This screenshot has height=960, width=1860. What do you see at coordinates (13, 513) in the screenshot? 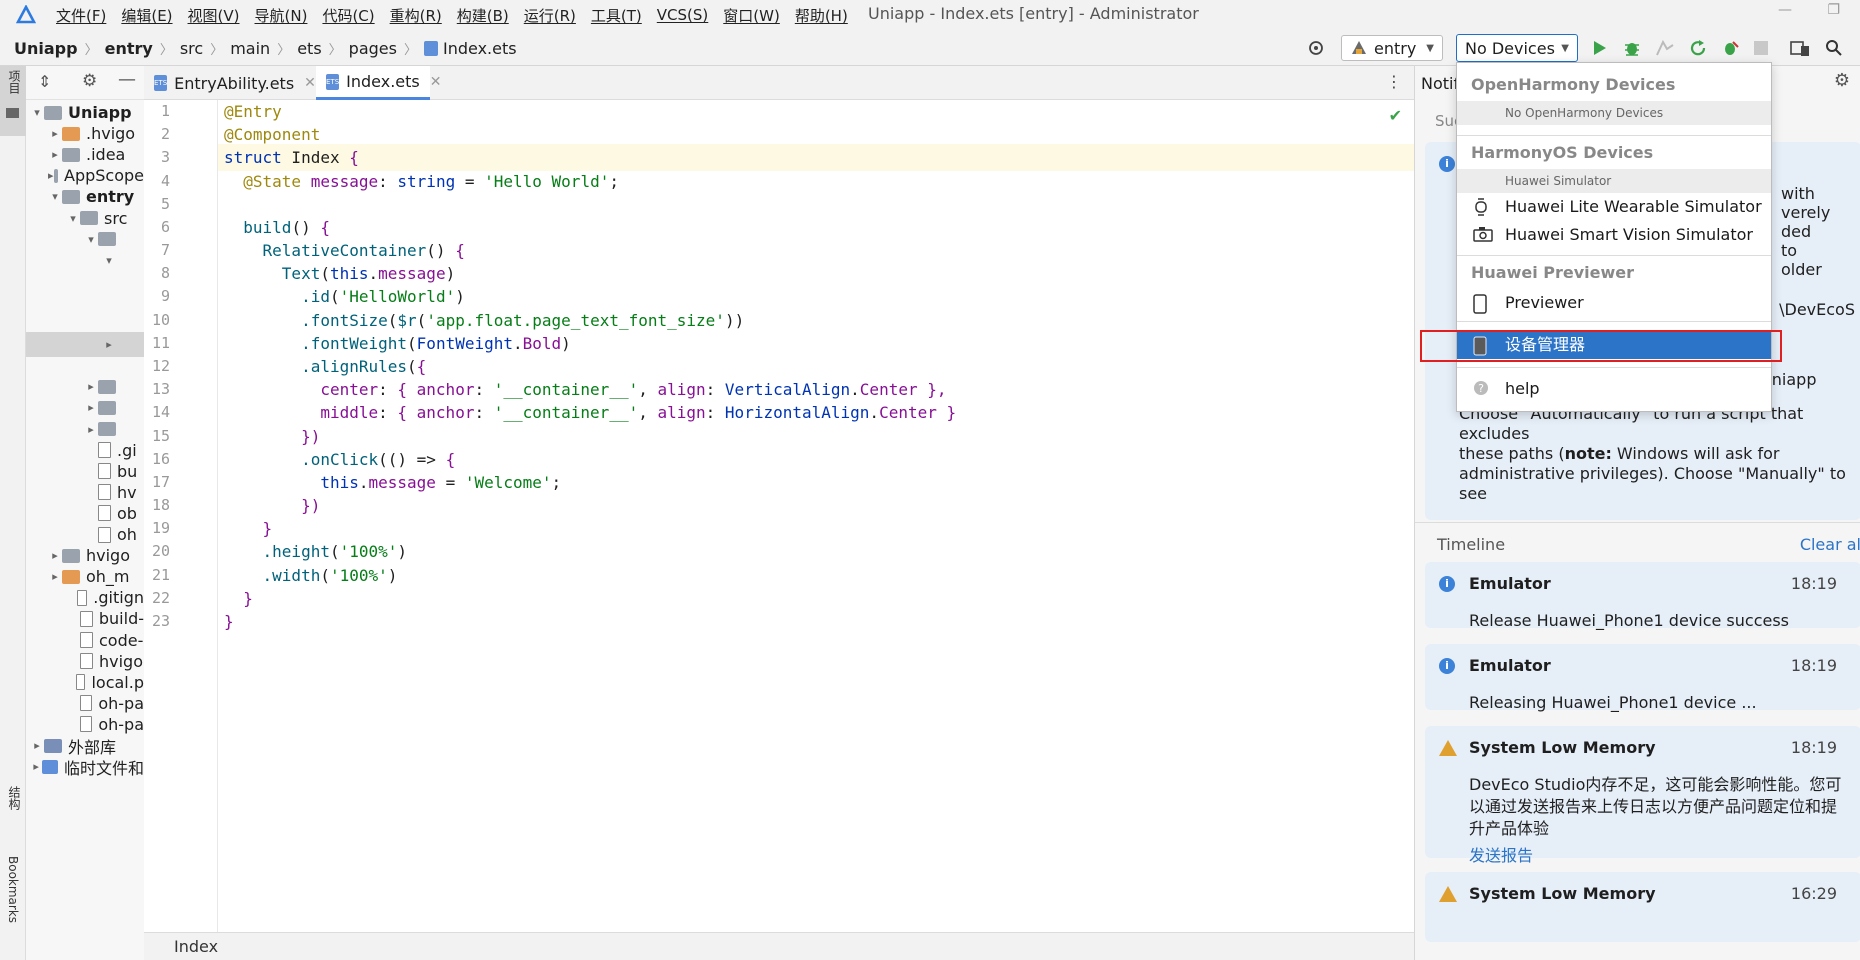
I see `left-tool-strip: 项目 结构 Bookmarks` at bounding box center [13, 513].